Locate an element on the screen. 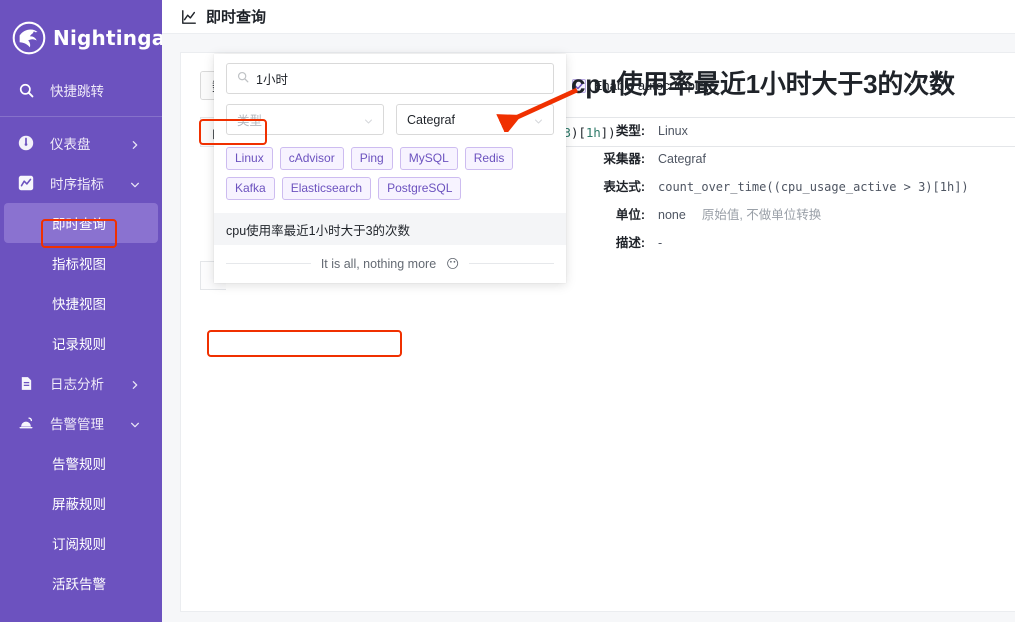 Image resolution: width=1015 pixels, height=622 pixels. tag-chip: Kafka is located at coordinates (250, 188).